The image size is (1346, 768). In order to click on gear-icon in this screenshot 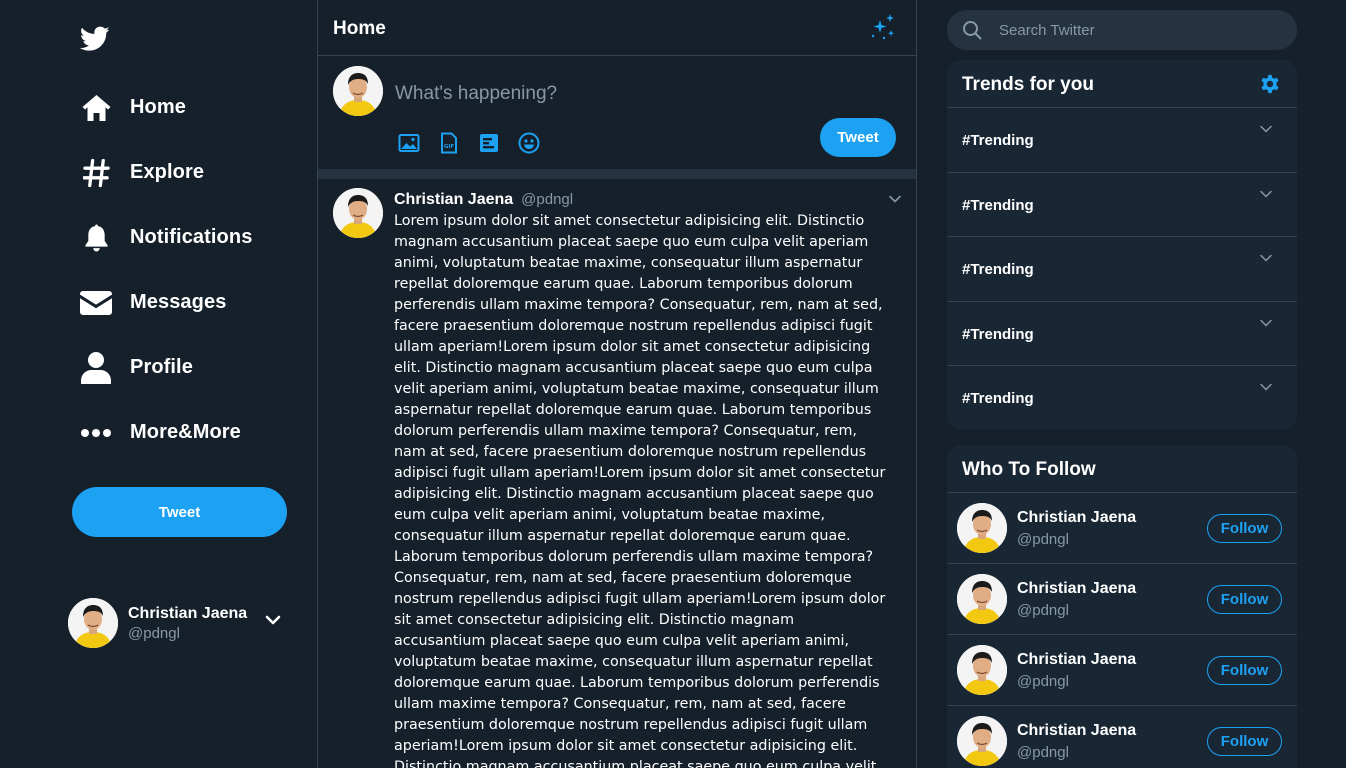, I will do `click(1270, 84)`.